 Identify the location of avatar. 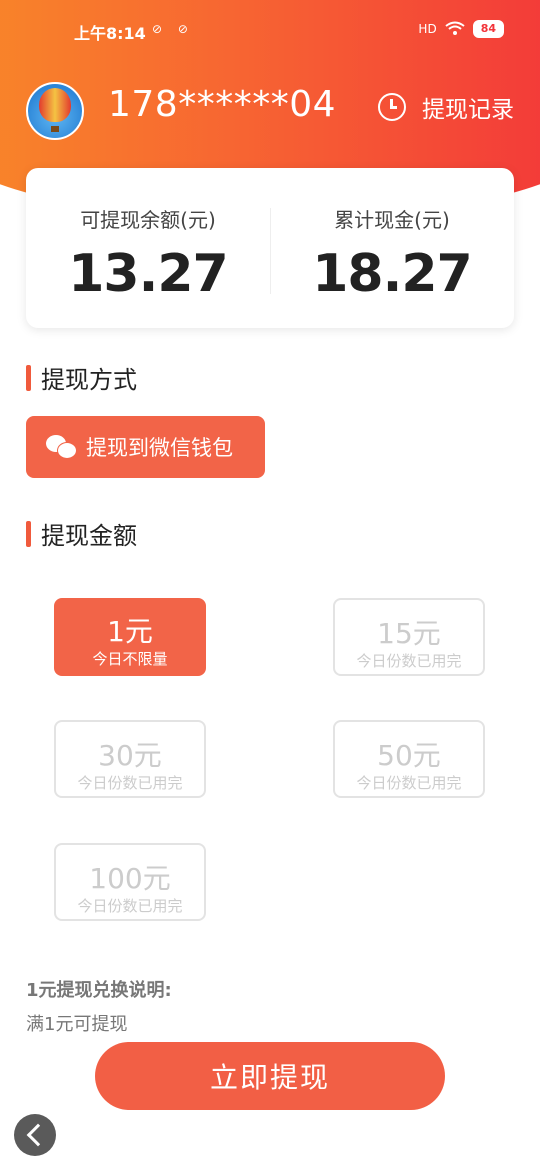
(55, 111).